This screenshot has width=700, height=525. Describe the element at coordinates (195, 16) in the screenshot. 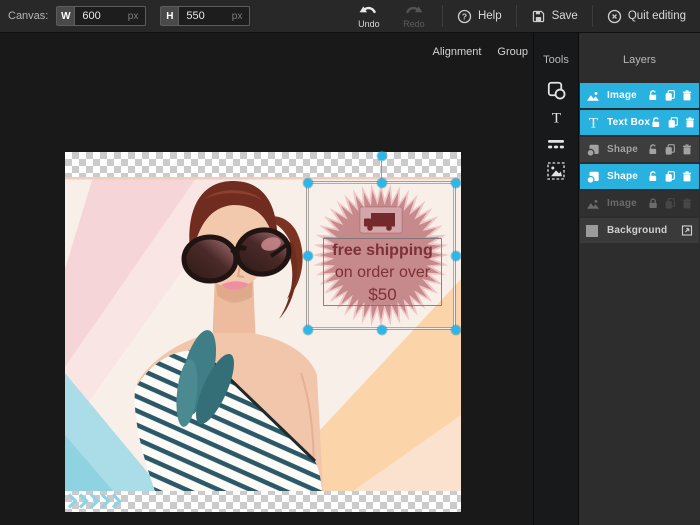

I see `canvas-height-value: 550` at that location.